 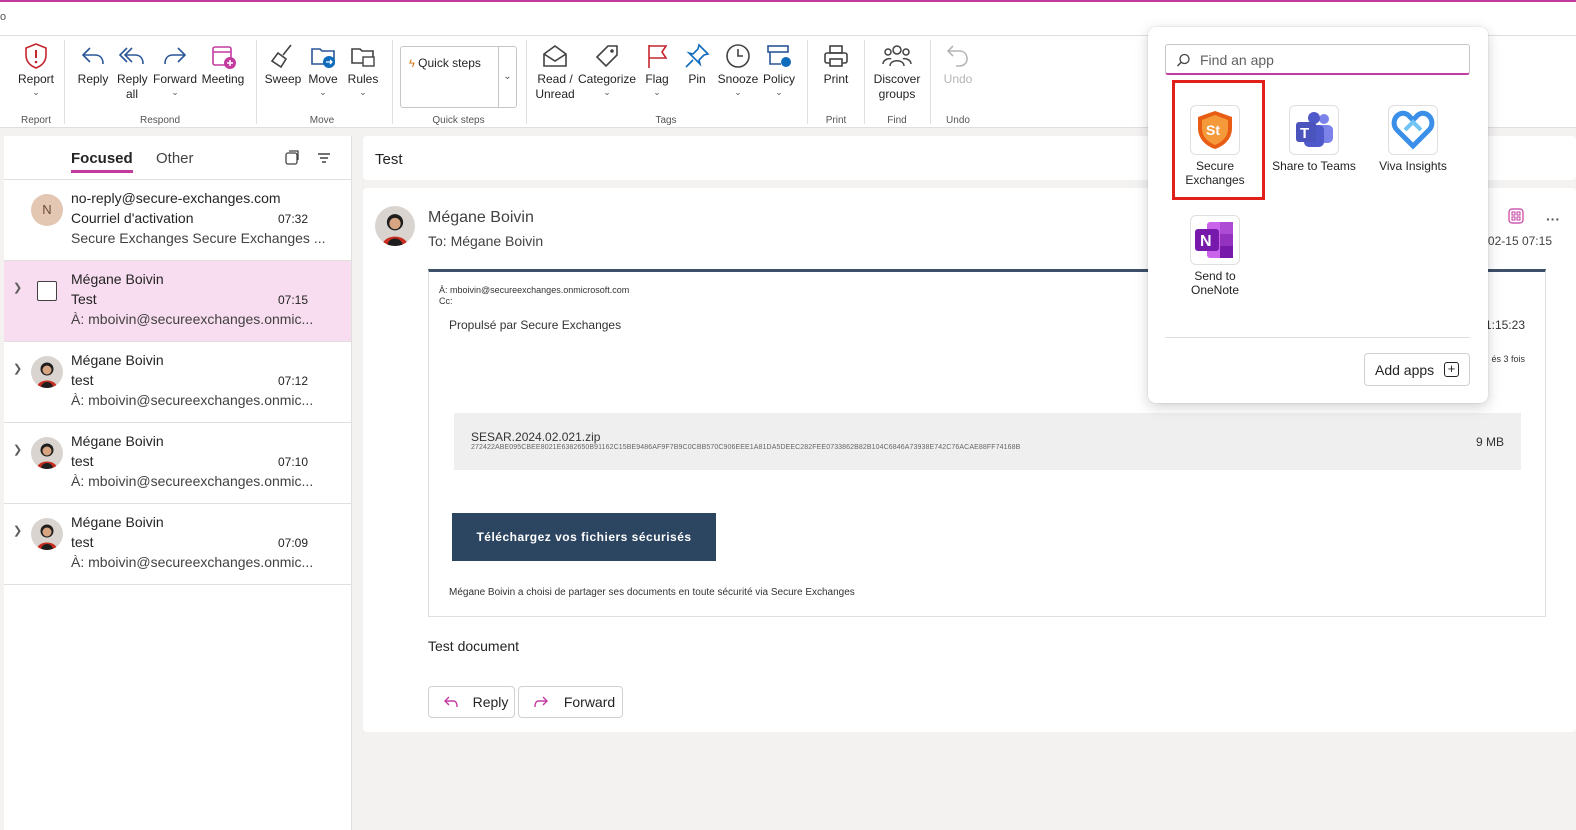 I want to click on powered-by-text: Propulsé par Secure Exchanges, so click(x=535, y=325).